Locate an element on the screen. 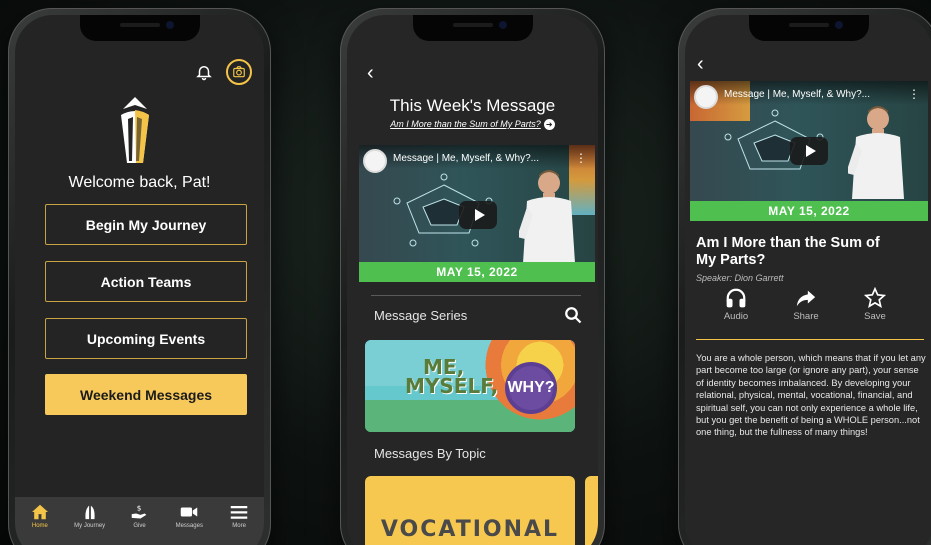 The image size is (931, 545). tab-label: Home is located at coordinates (39, 526).